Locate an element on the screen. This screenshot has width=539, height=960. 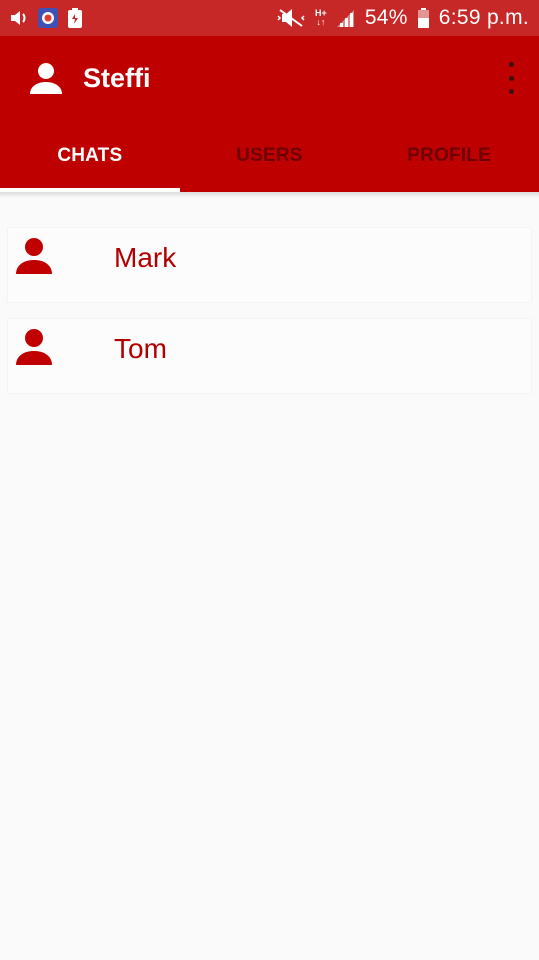
network-type: H+ ↓↑ is located at coordinates (321, 18).